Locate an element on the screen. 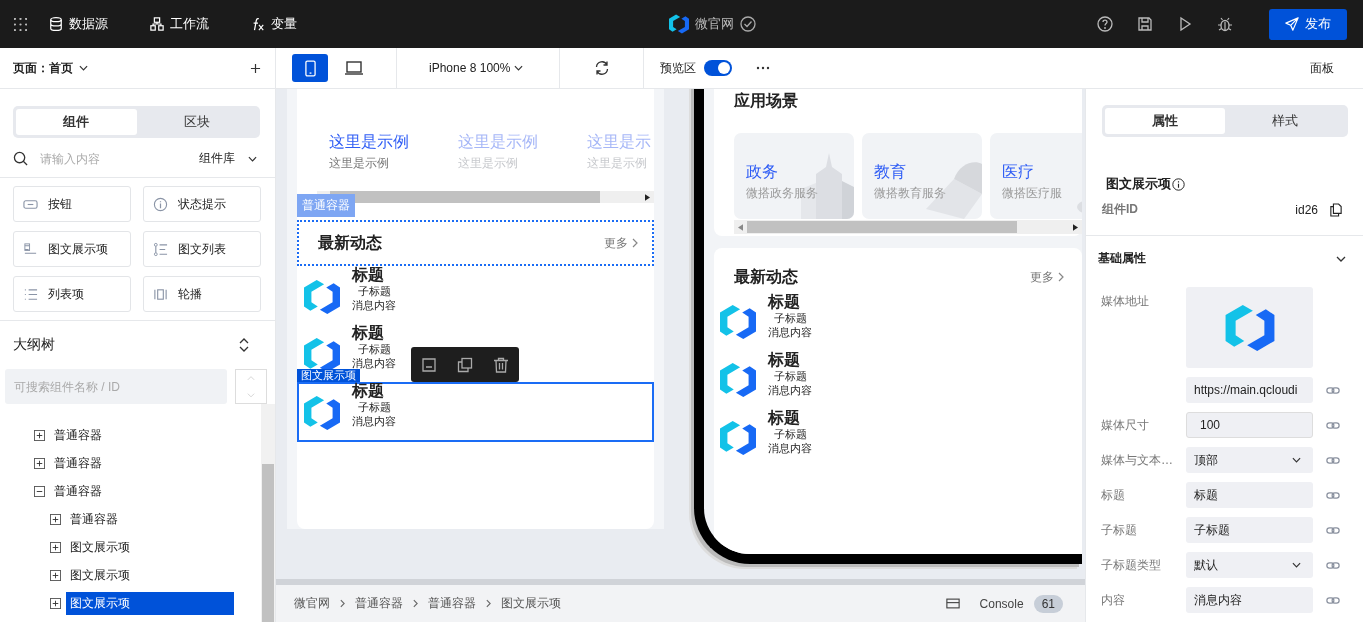 The width and height of the screenshot is (1363, 622). menu-button: 工作流 is located at coordinates (179, 24).